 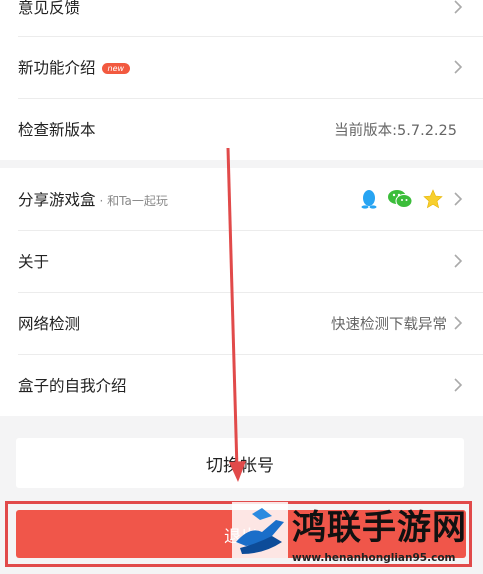 I want to click on wechat-icon, so click(x=400, y=199).